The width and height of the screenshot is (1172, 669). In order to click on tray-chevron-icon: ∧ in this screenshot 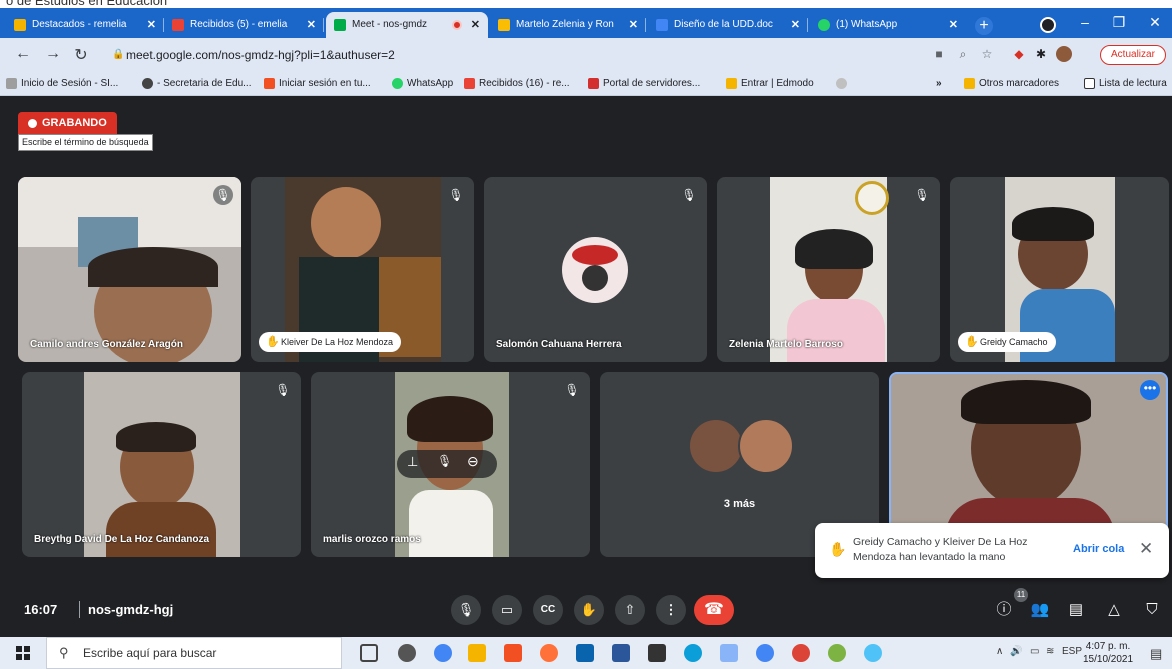, I will do `click(999, 651)`.